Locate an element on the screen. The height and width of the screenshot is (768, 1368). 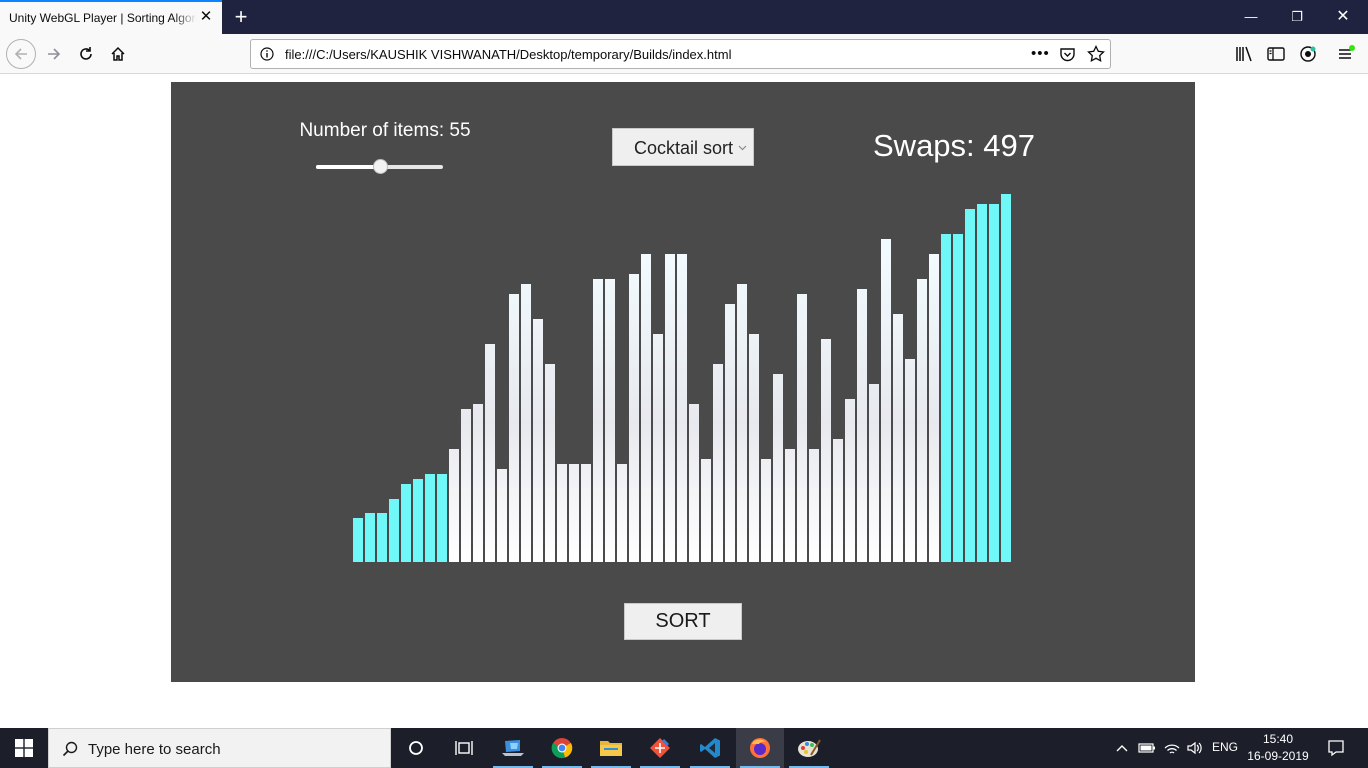
reload-icon is located at coordinates (86, 53).